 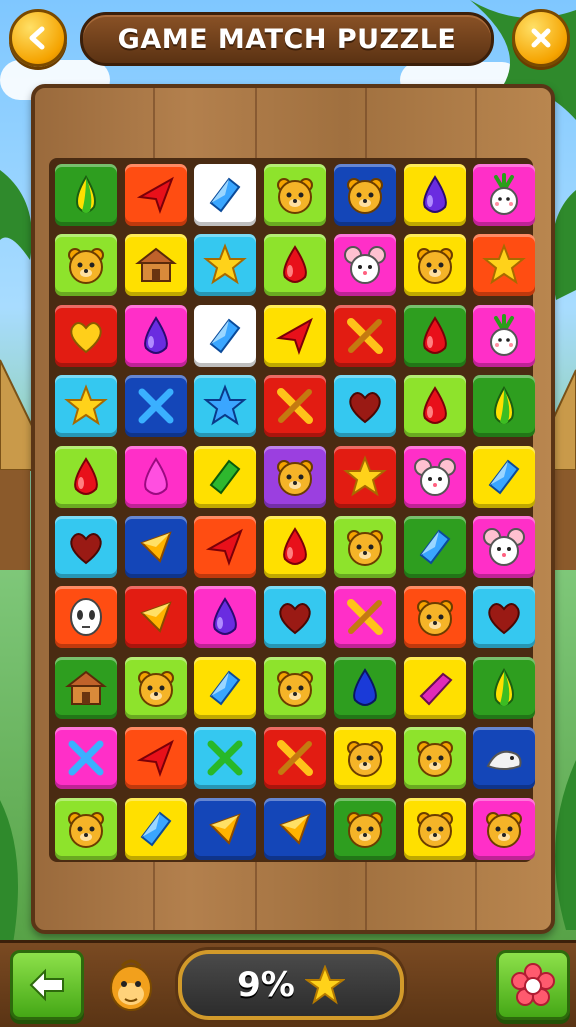 I want to click on page-title: GAME MATCH PUZZLE, so click(x=287, y=39).